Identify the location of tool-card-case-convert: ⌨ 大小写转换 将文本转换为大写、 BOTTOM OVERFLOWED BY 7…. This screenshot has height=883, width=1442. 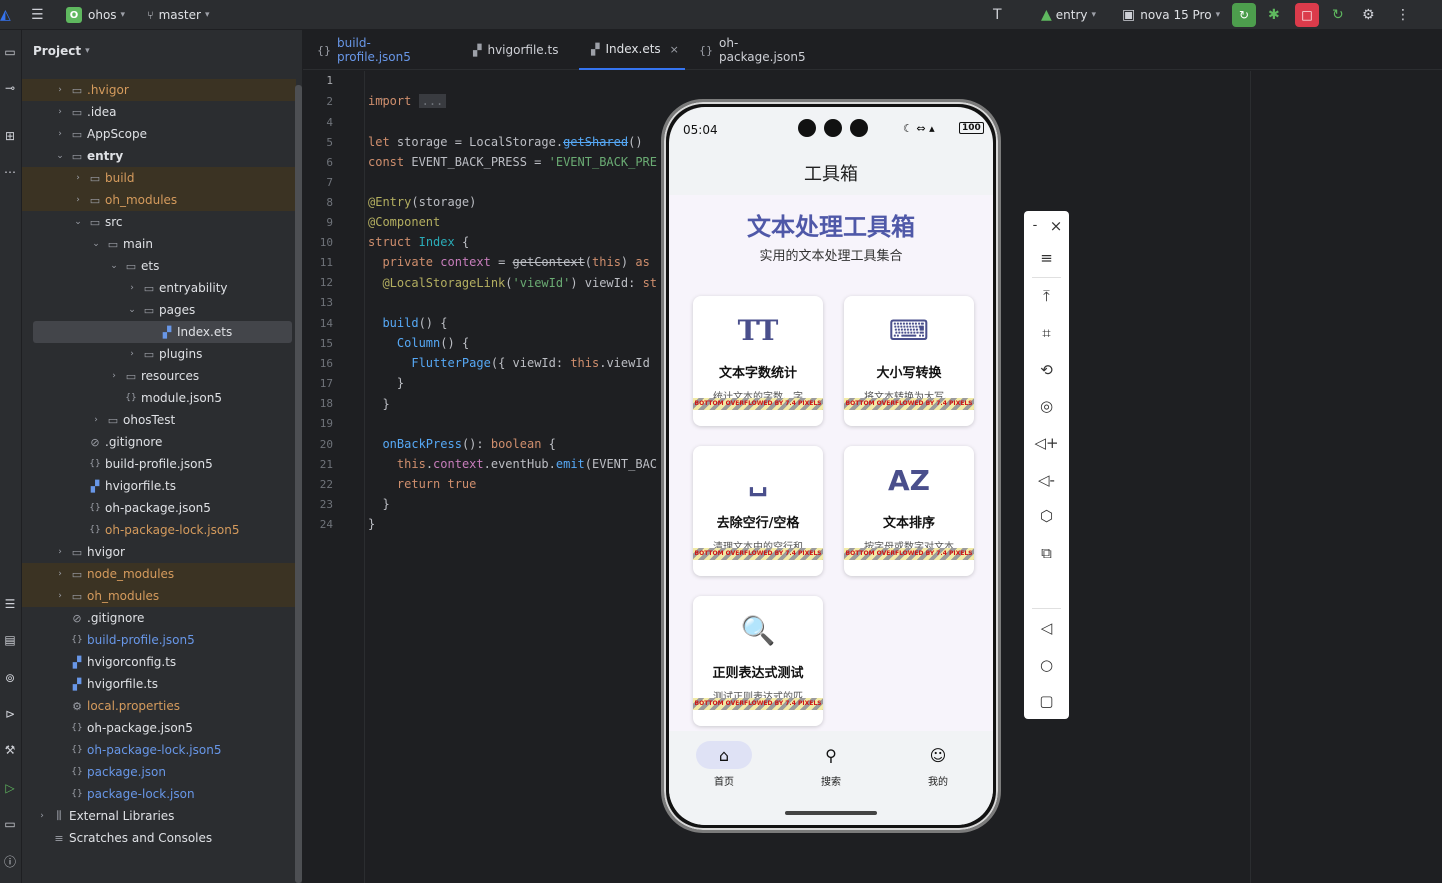
(909, 361).